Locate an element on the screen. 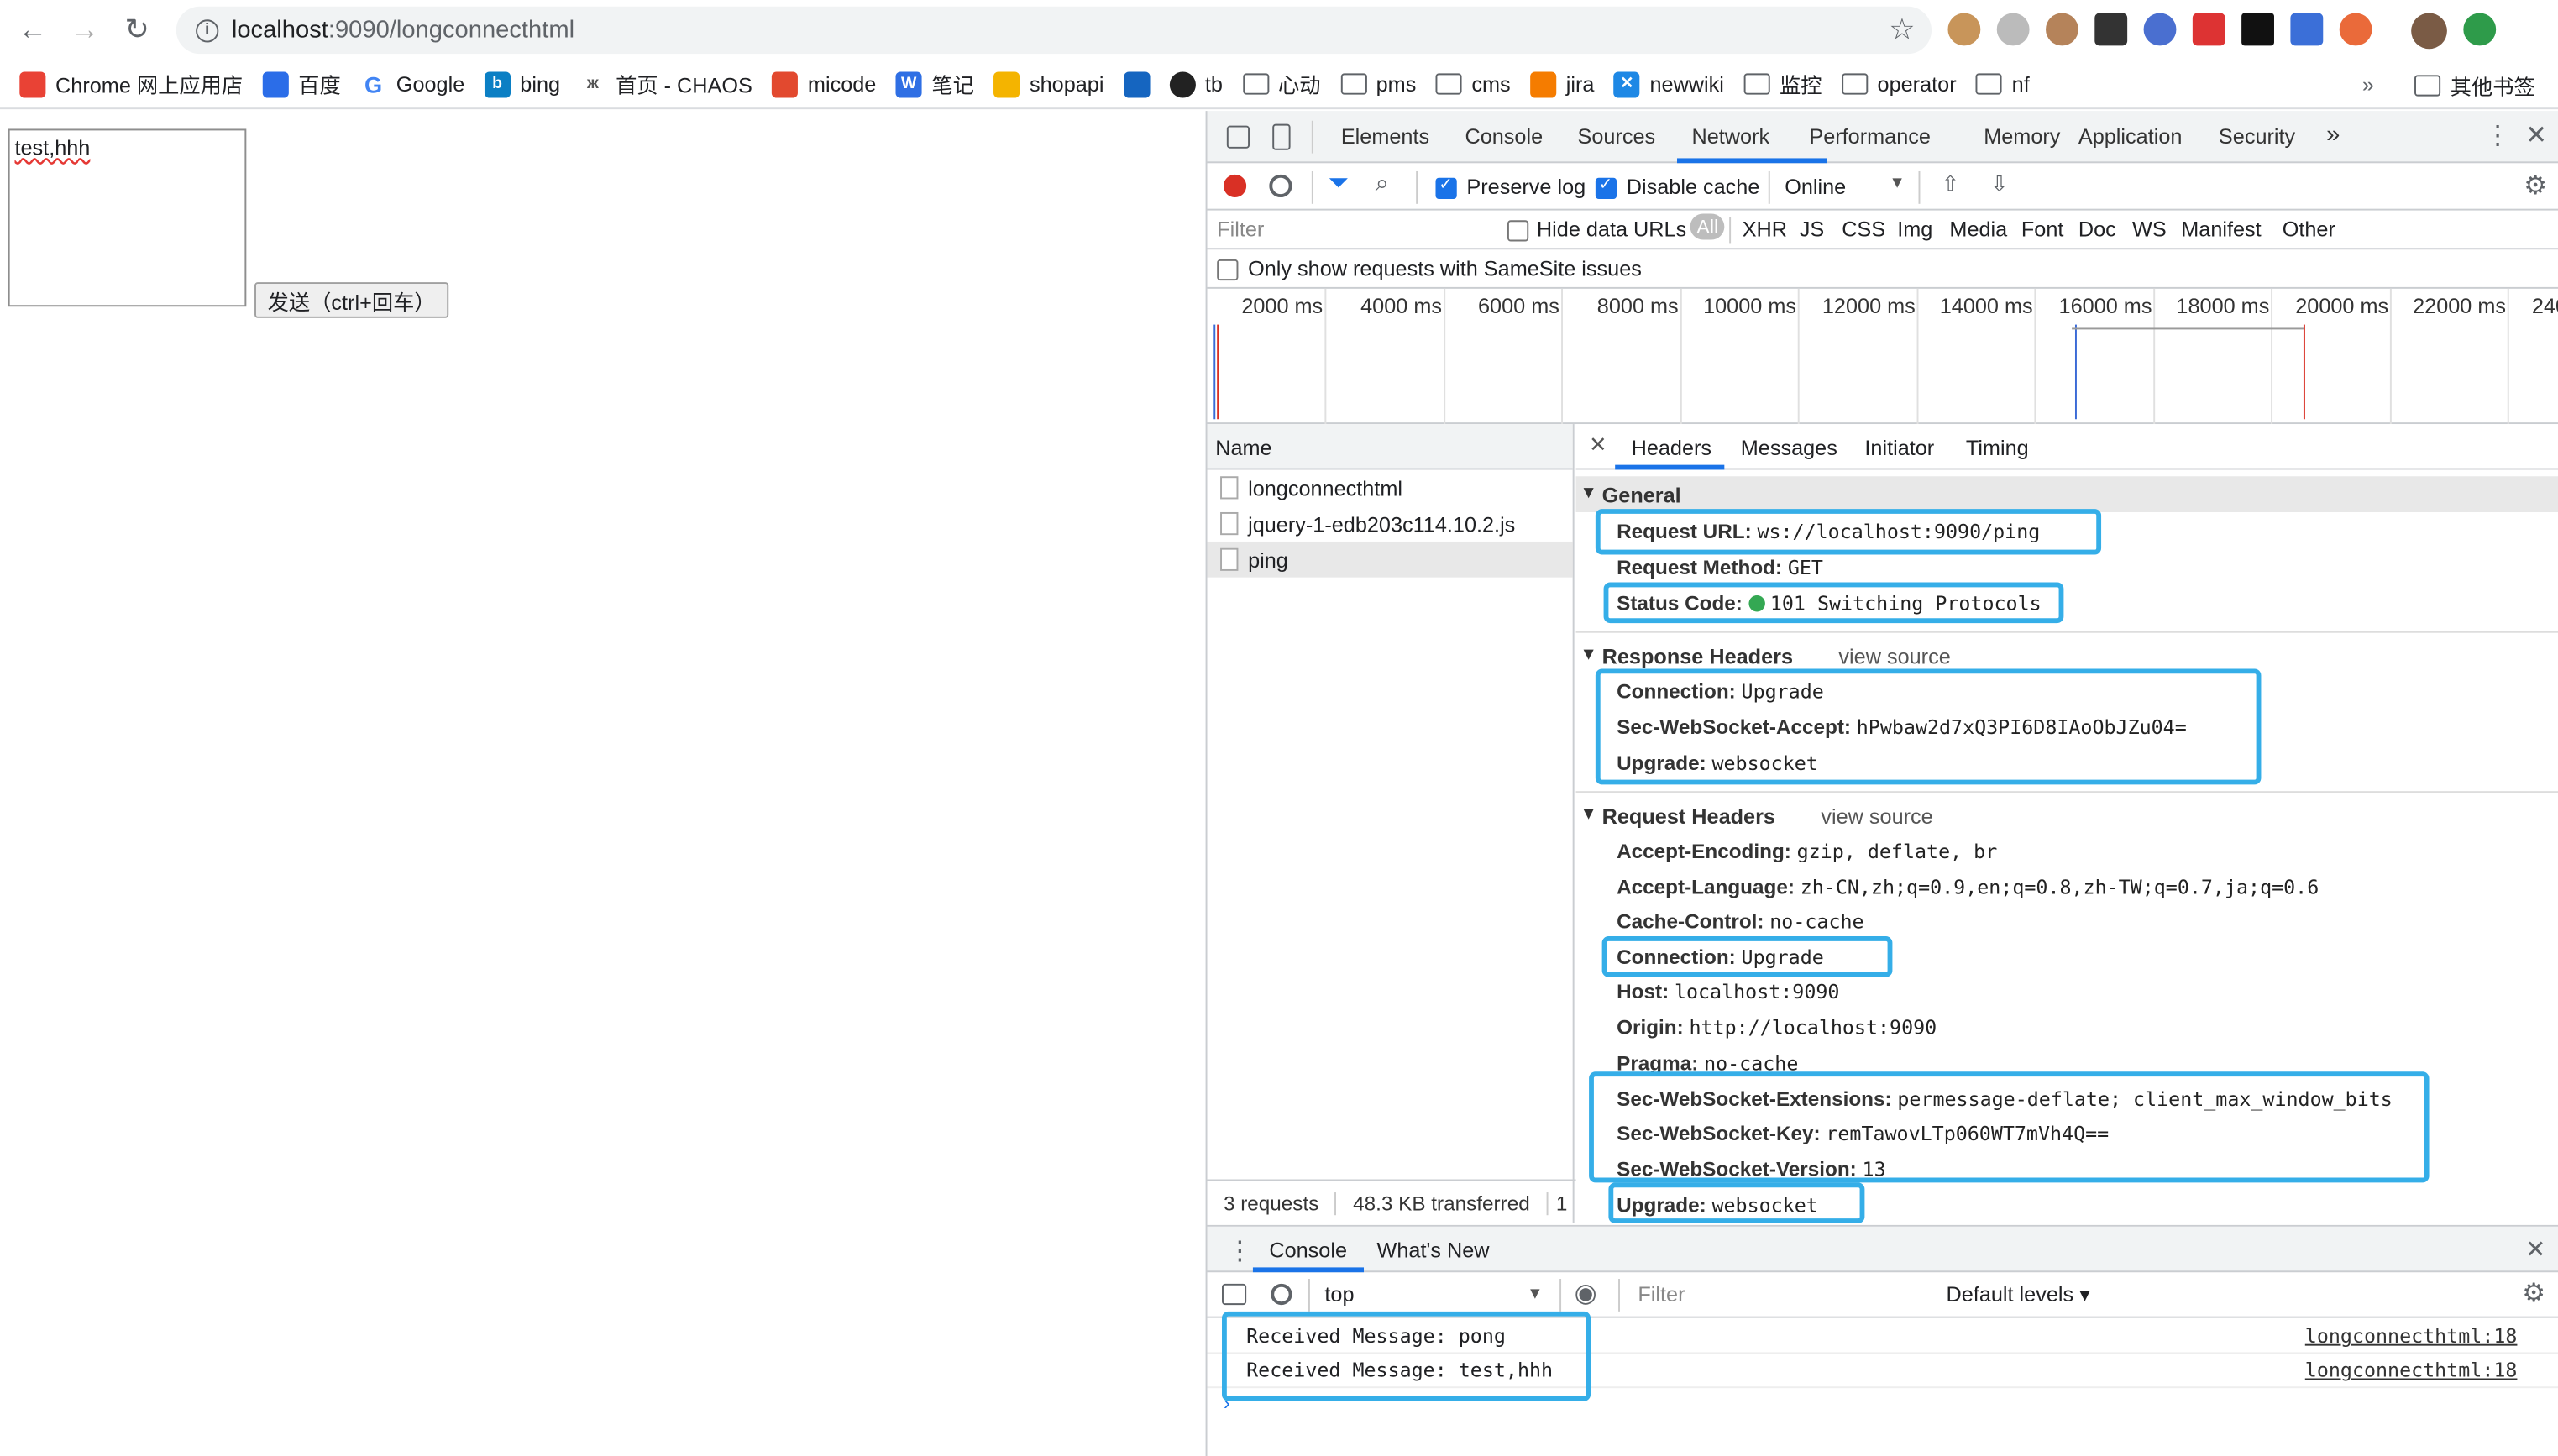 Image resolution: width=2558 pixels, height=1456 pixels. detail-tab-timing: Timing is located at coordinates (1997, 448).